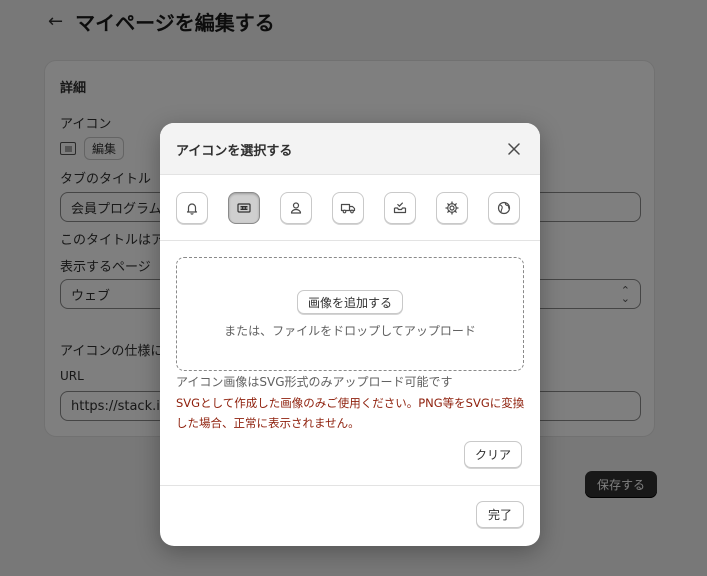 Image resolution: width=707 pixels, height=576 pixels. What do you see at coordinates (493, 454) in the screenshot?
I see `clear-button: クリア` at bounding box center [493, 454].